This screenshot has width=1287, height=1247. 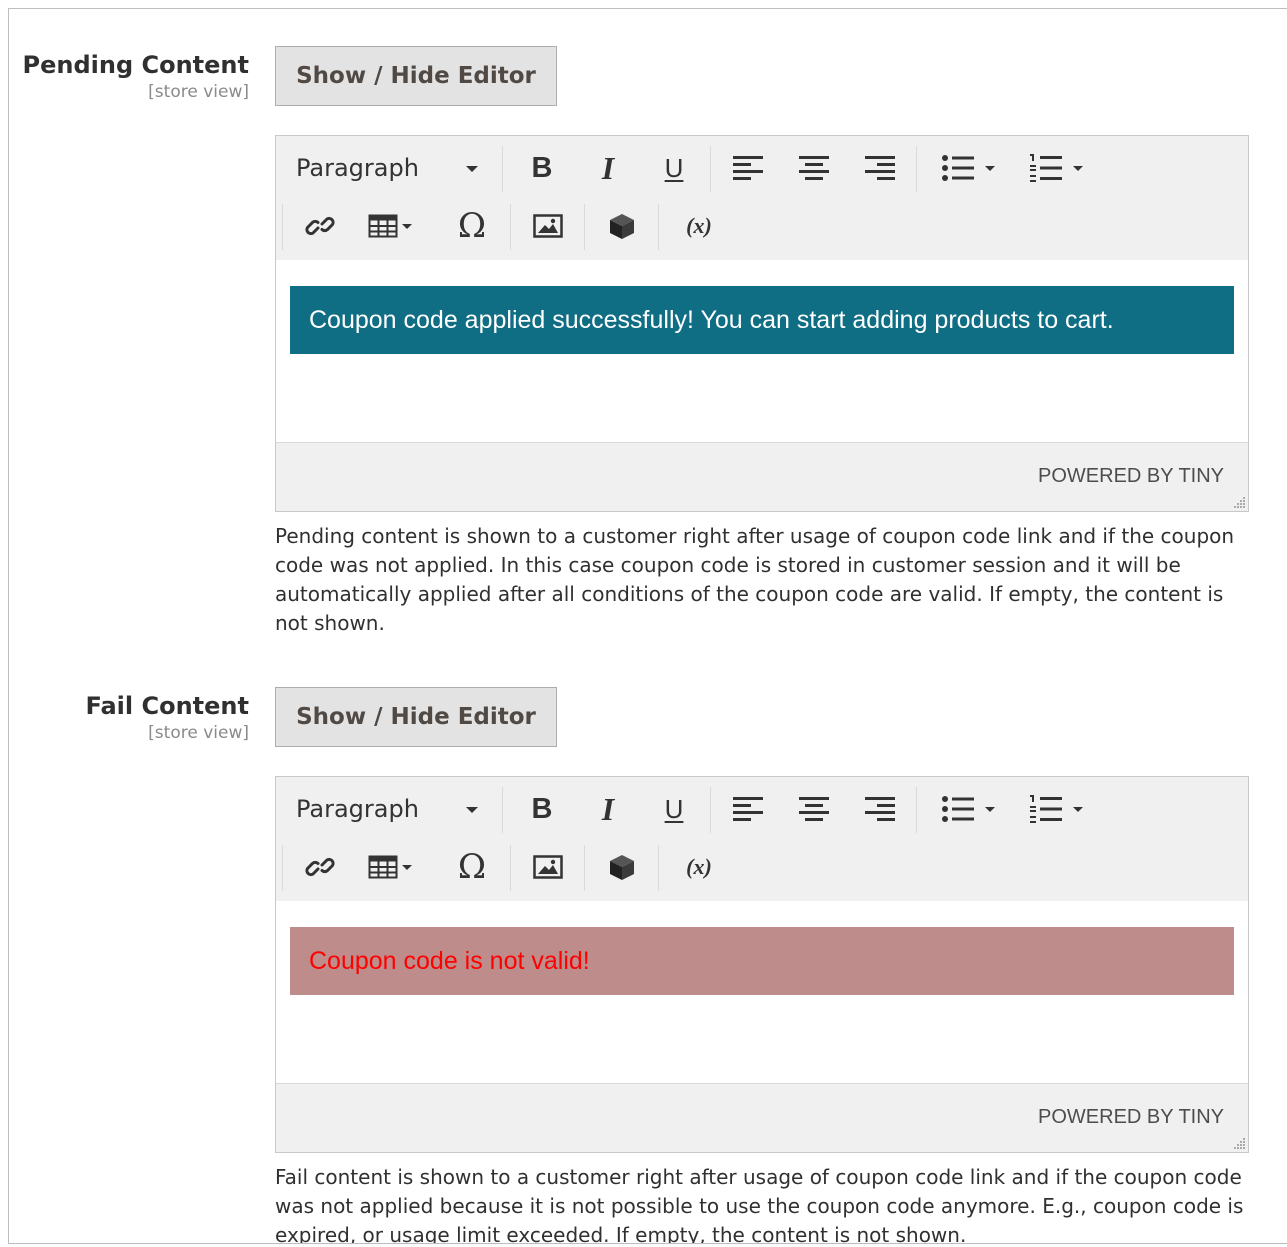 I want to click on editor-content-area: Coupon code is not valid!, so click(x=762, y=992).